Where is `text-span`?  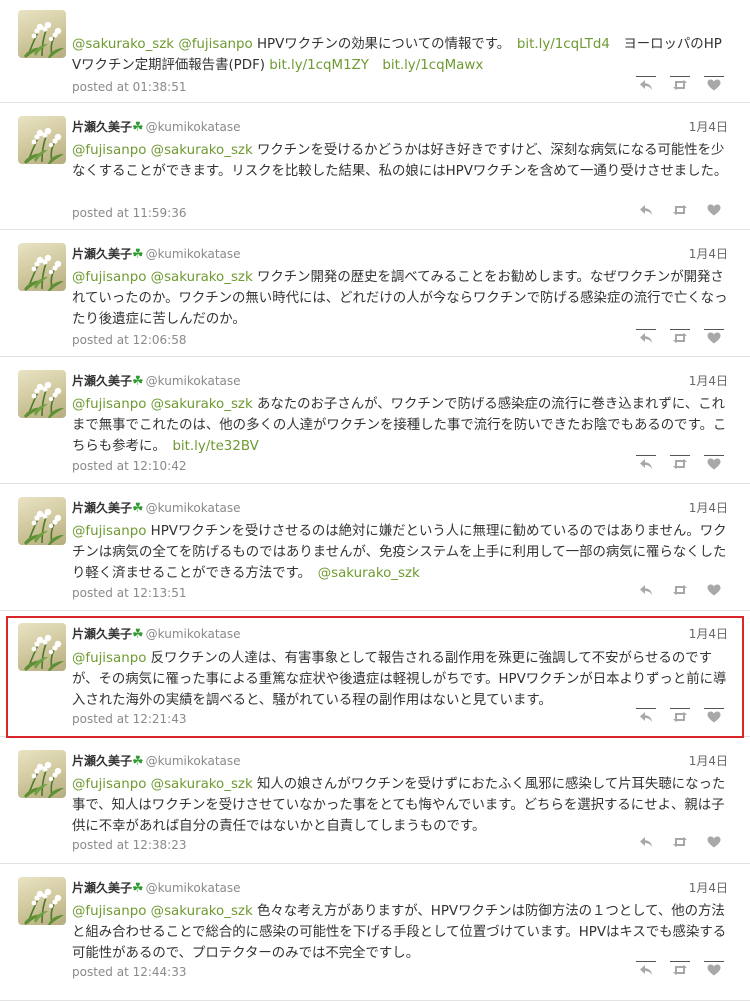
text-span is located at coordinates (375, 65).